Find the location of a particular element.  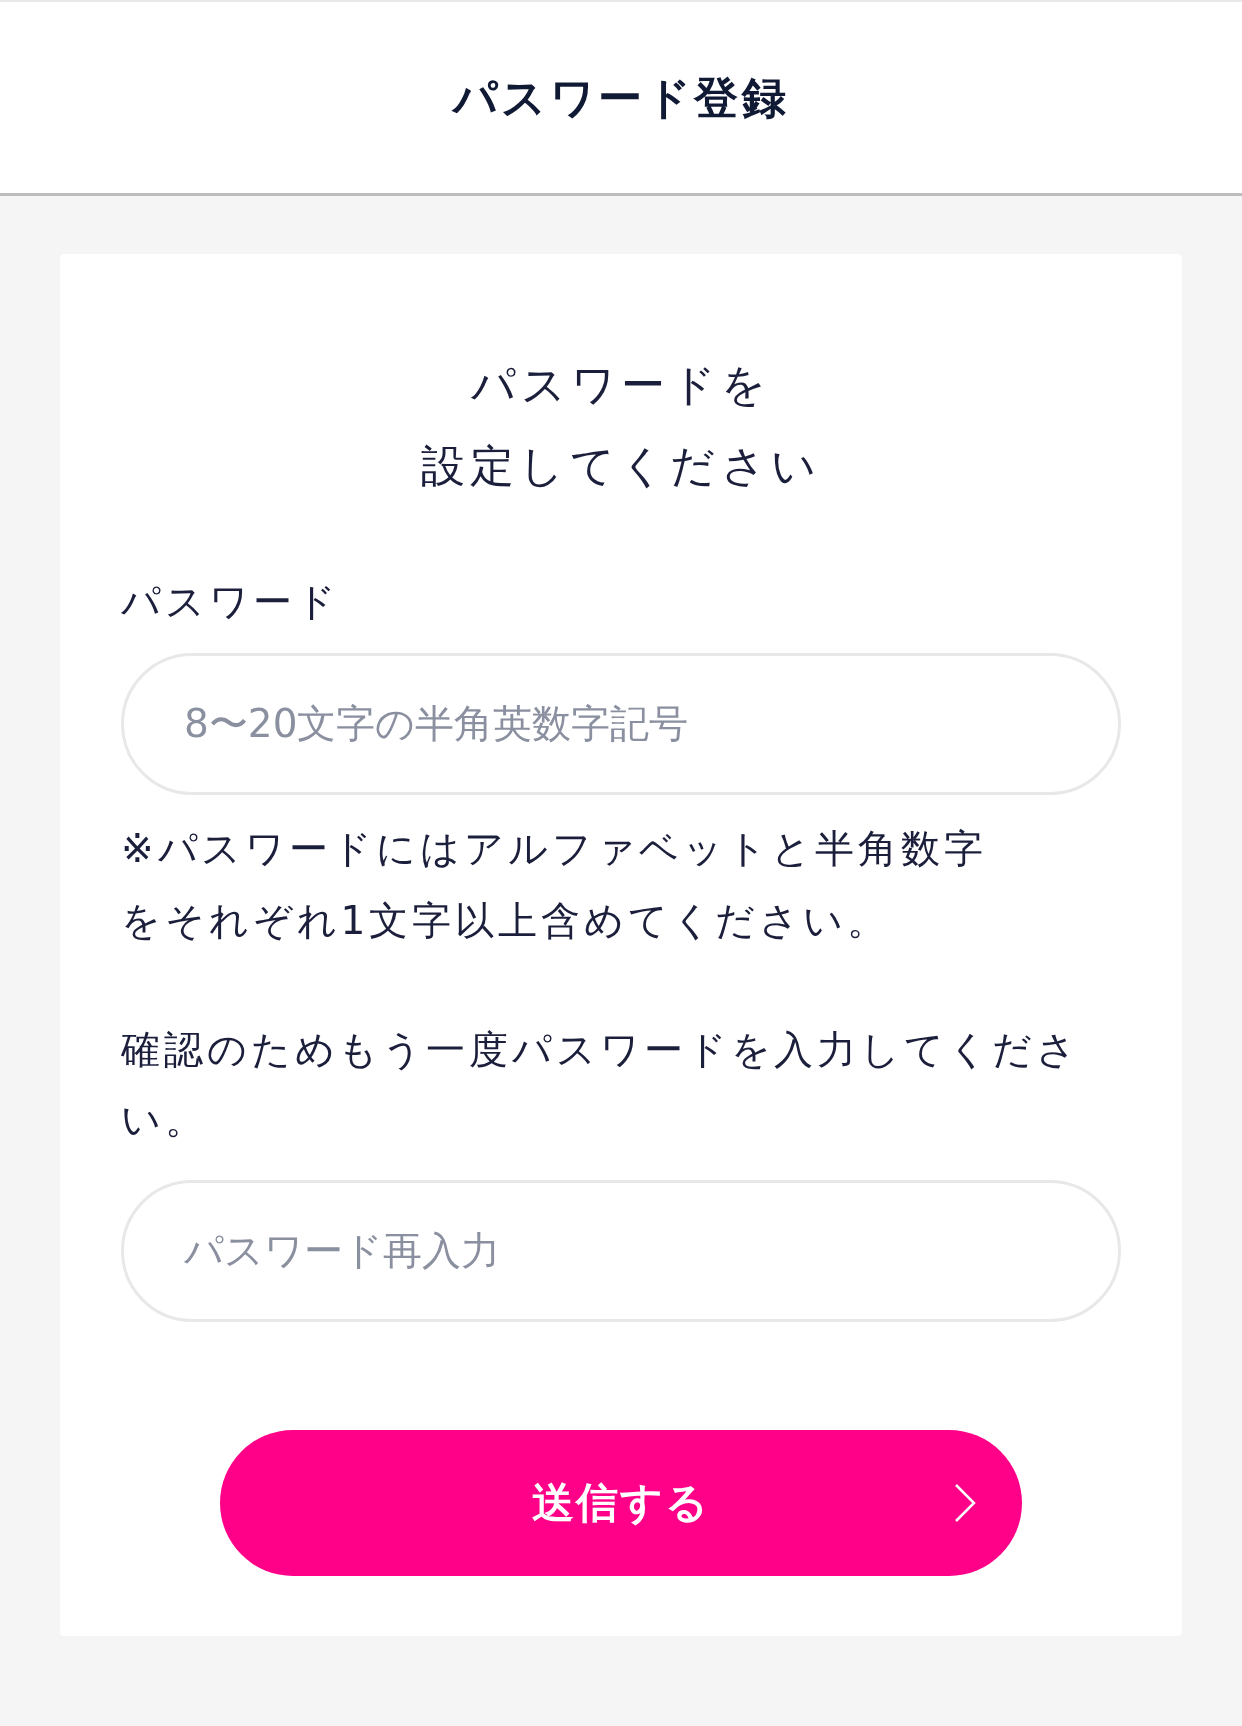

form-heading: パスワードを is located at coordinates (621, 385).